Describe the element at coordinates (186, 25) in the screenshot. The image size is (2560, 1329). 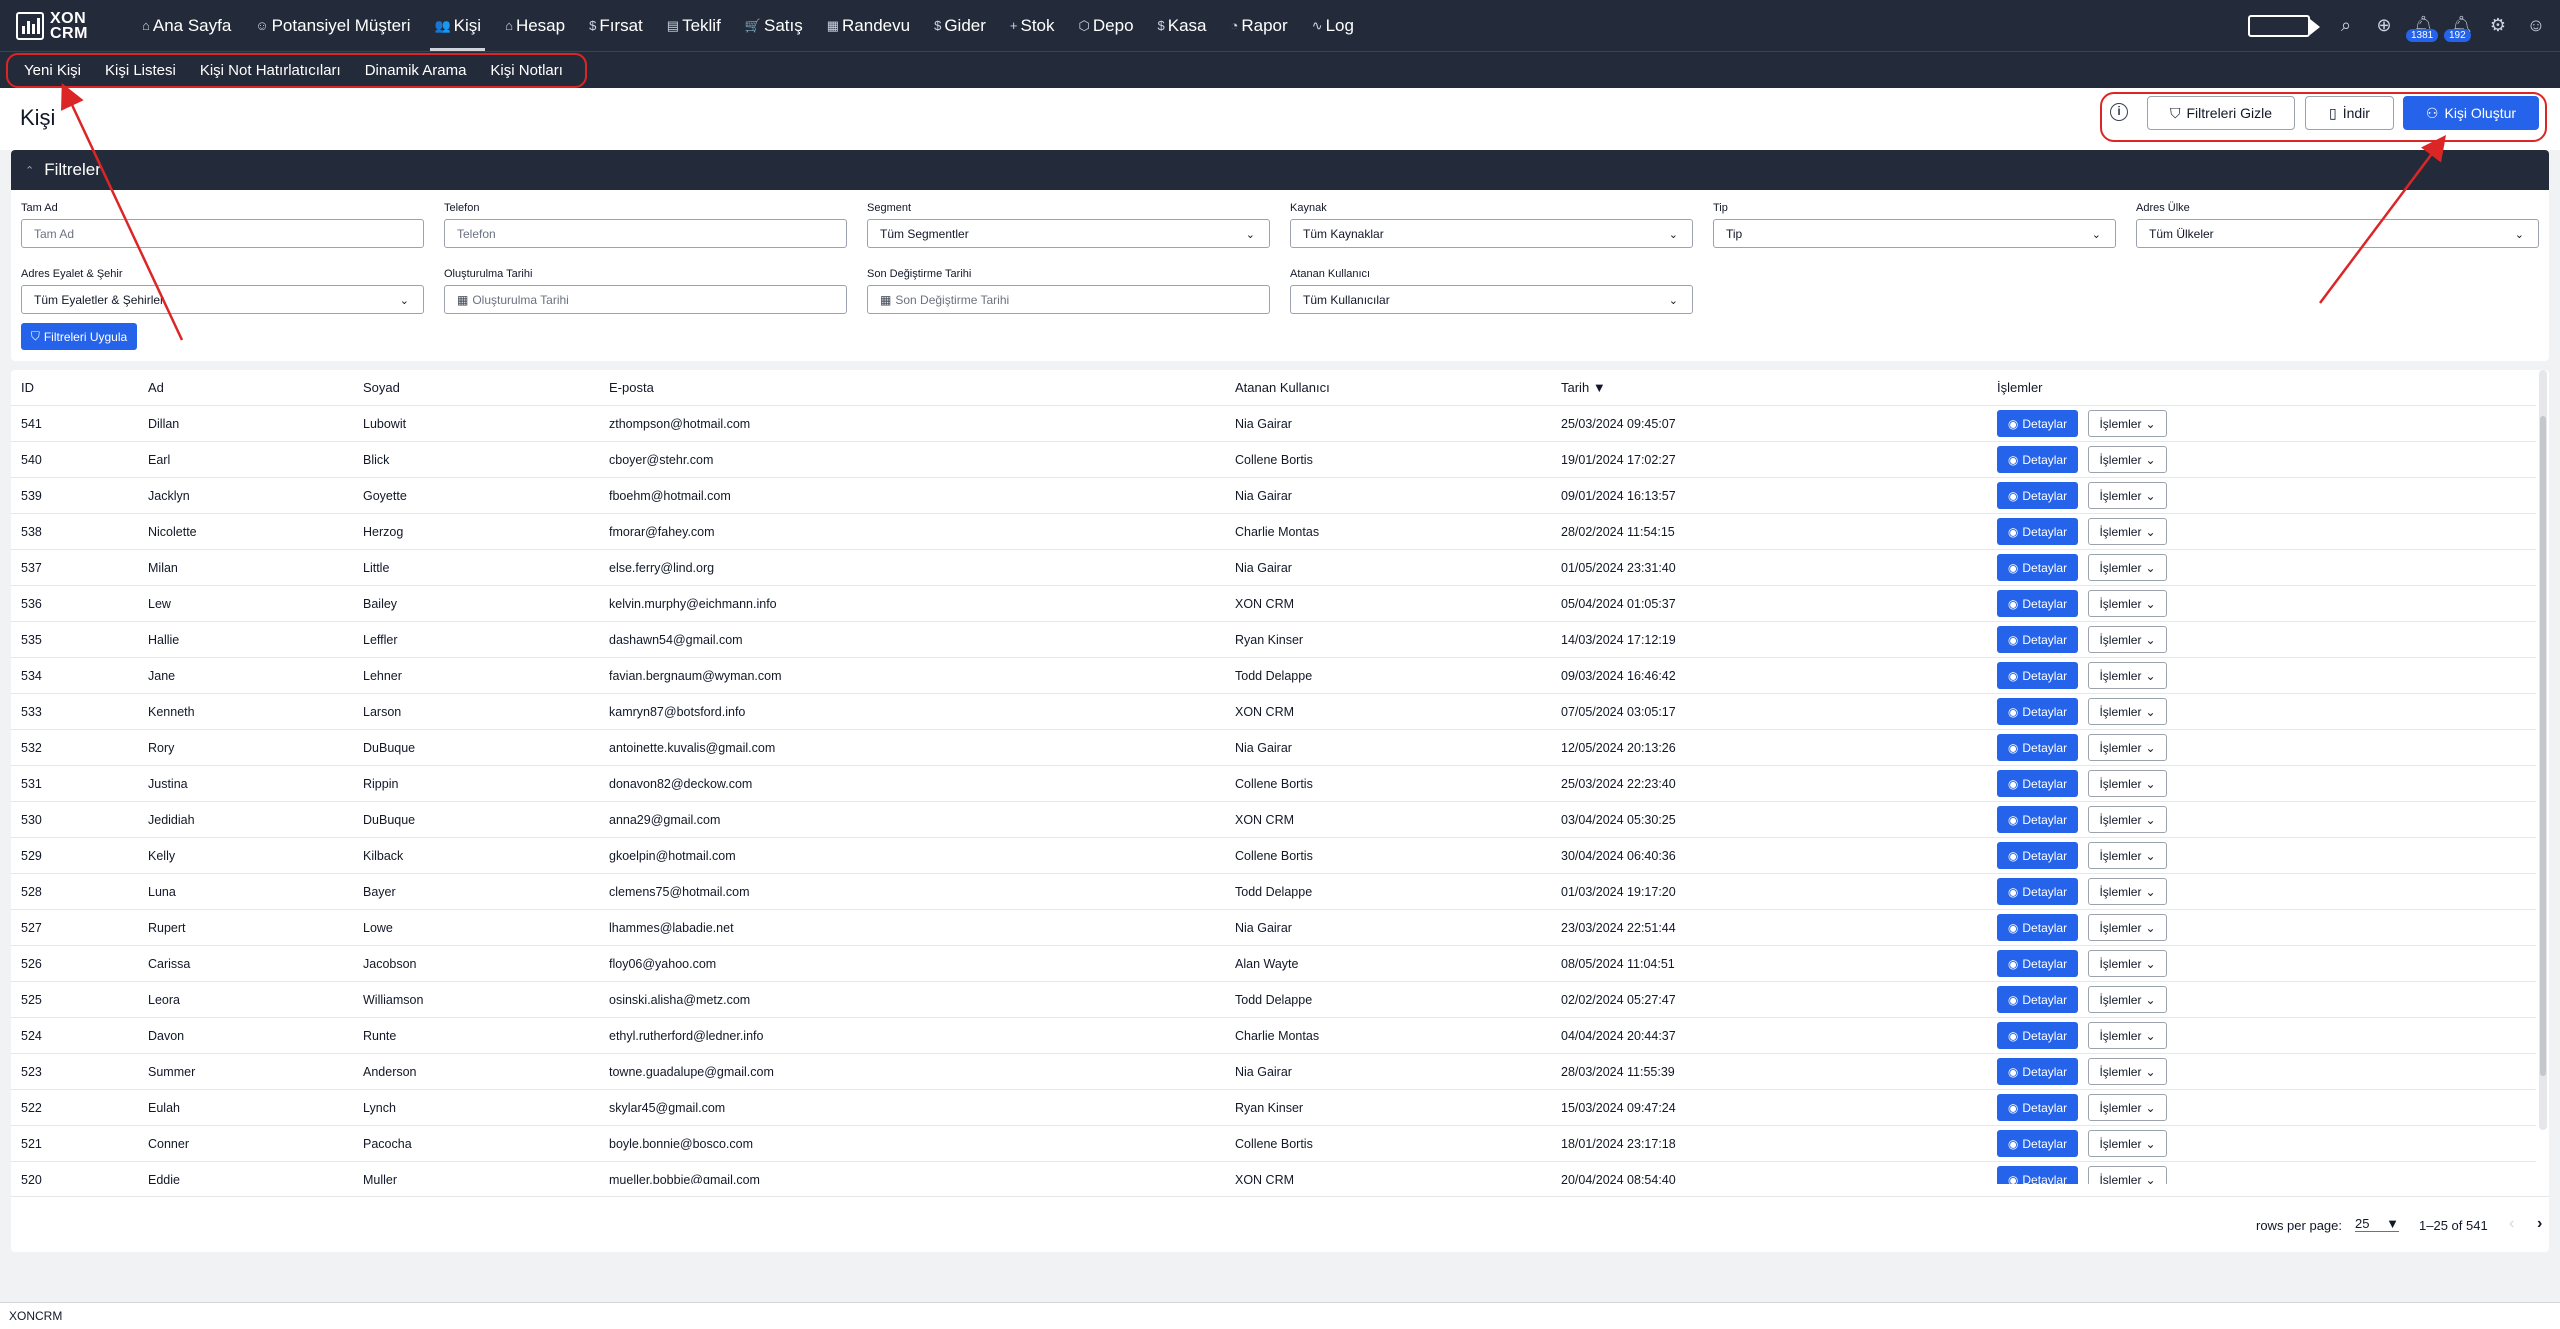
I see `nav-item: ⌂ Ana Sayfa` at that location.